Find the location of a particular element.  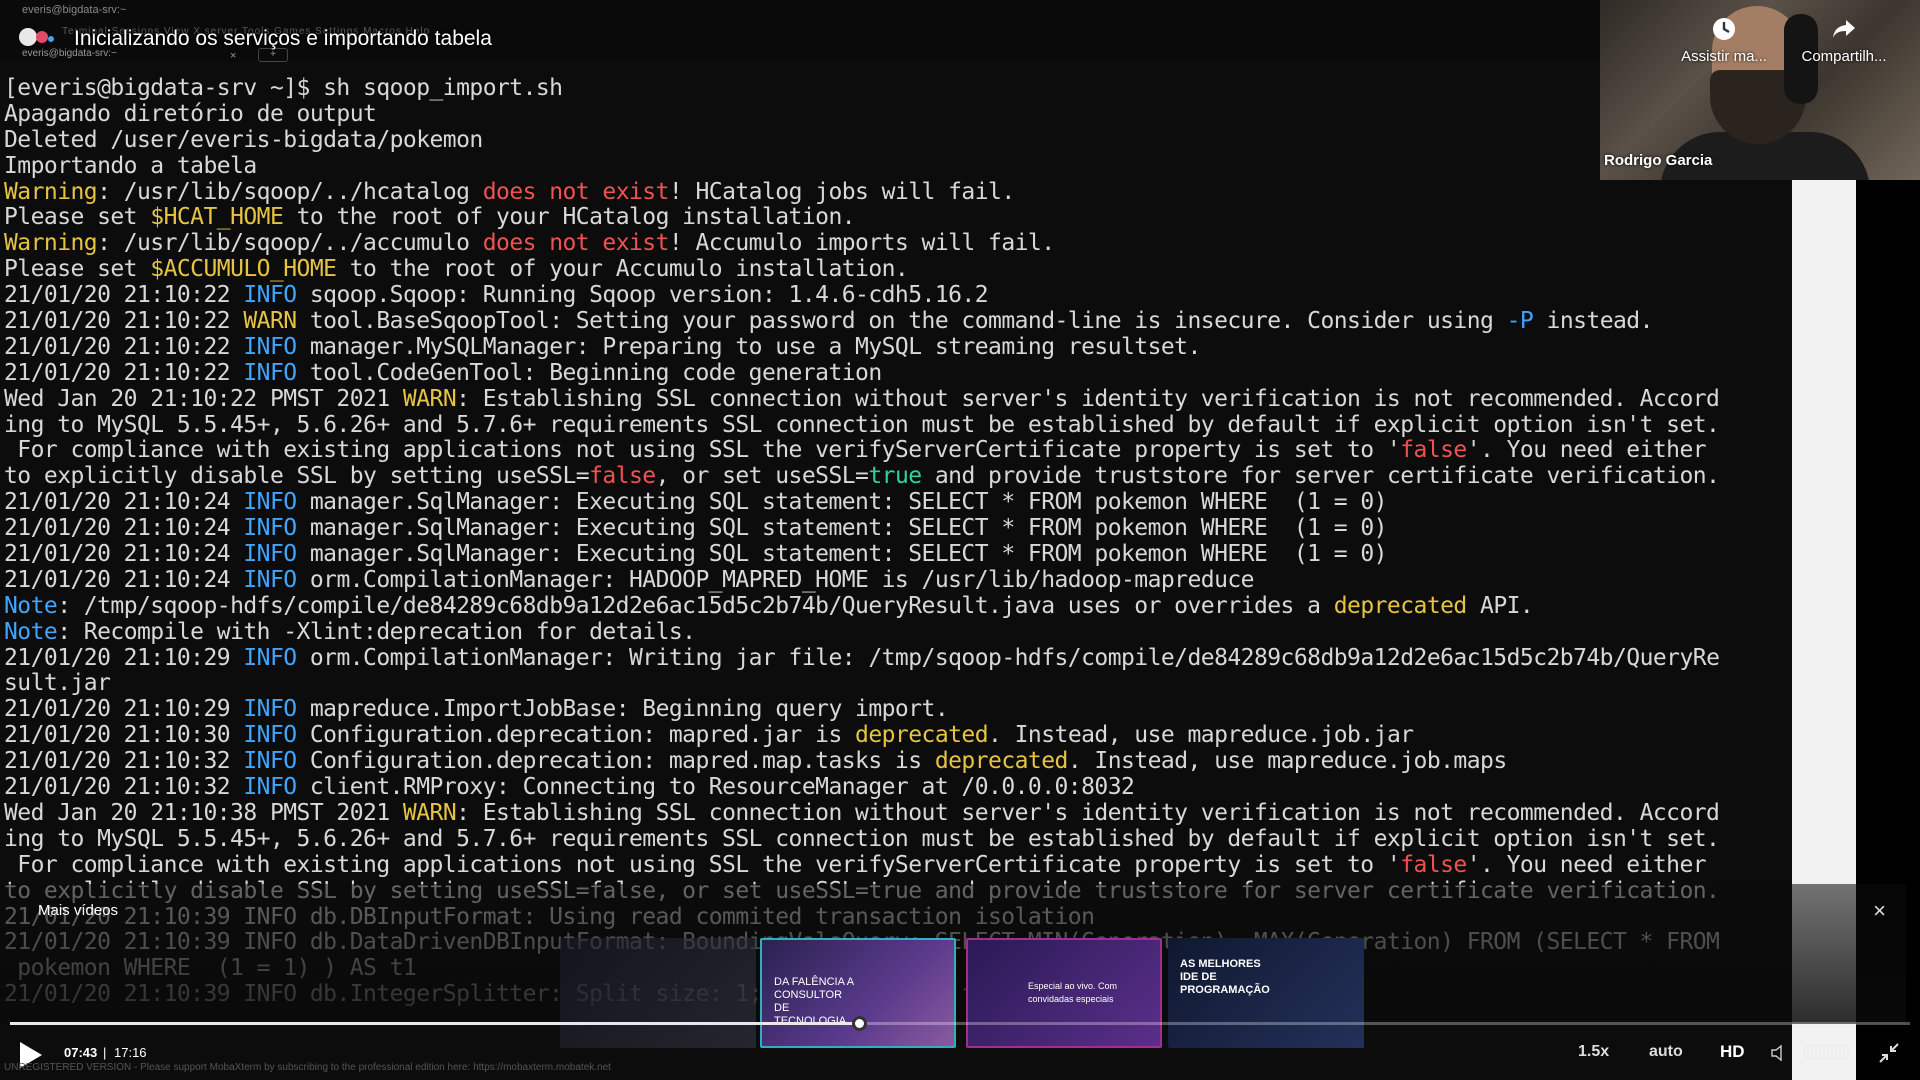

terminal-line: Apagando diretório de output is located at coordinates (930, 114).